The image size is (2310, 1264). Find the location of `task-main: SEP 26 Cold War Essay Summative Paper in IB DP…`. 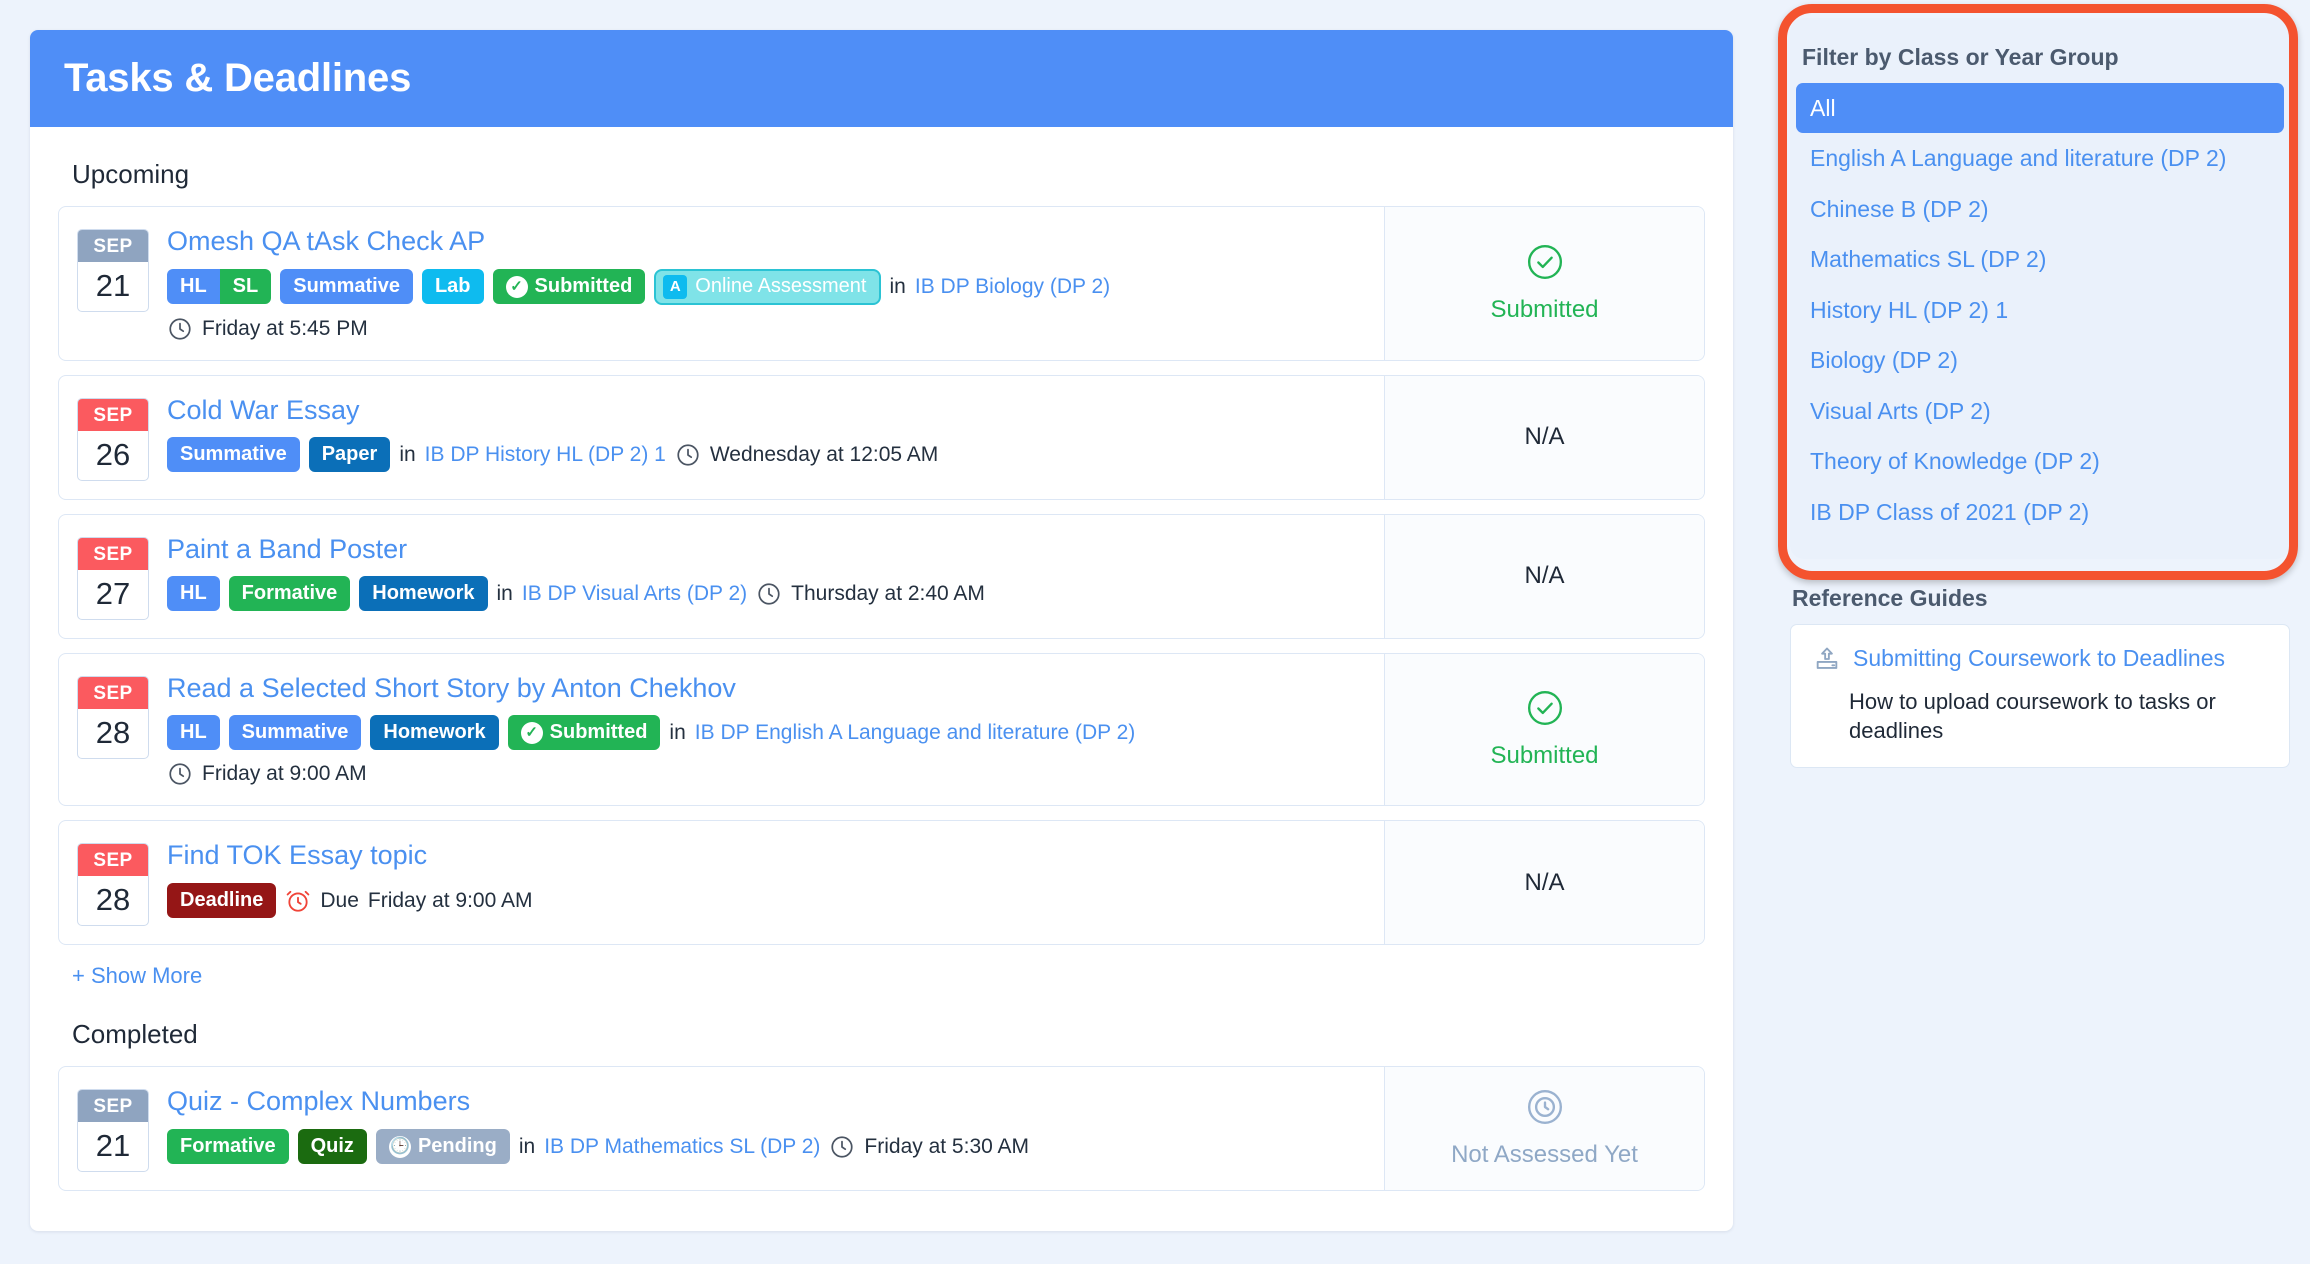

task-main: SEP 26 Cold War Essay Summative Paper in IB DP… is located at coordinates (721, 437).